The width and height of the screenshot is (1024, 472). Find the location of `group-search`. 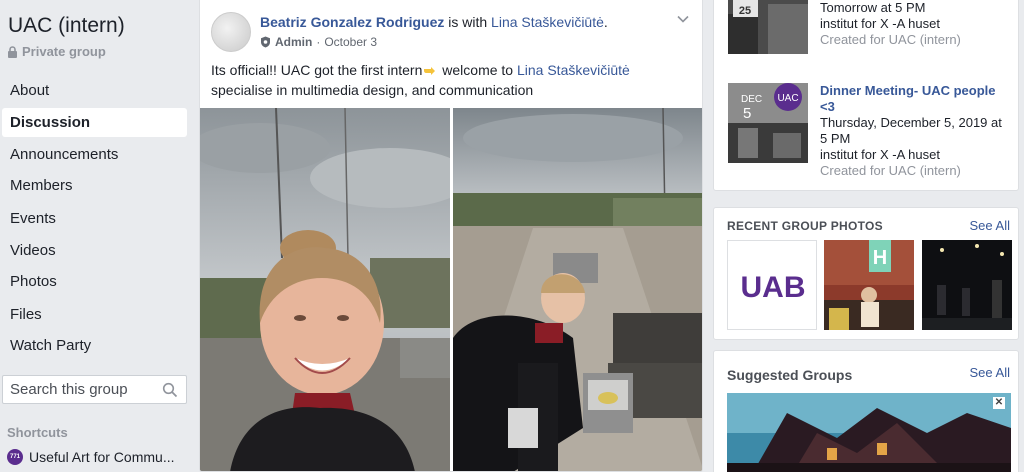

group-search is located at coordinates (94, 389).